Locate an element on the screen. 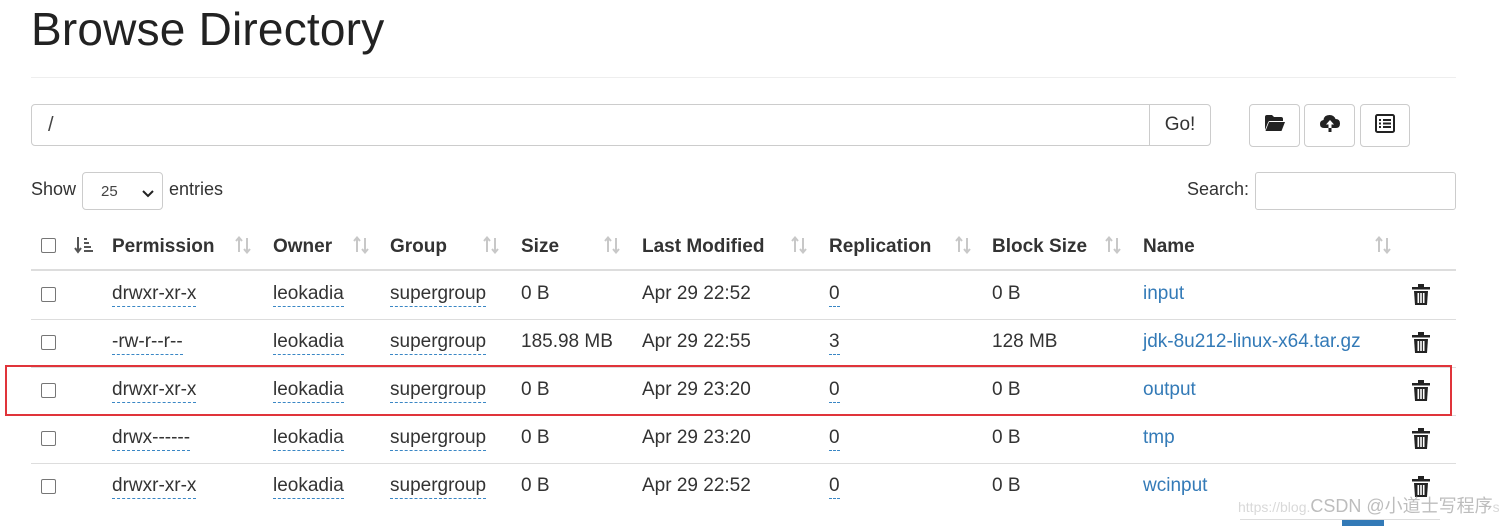 The height and width of the screenshot is (526, 1499). upload-button is located at coordinates (1329, 125).